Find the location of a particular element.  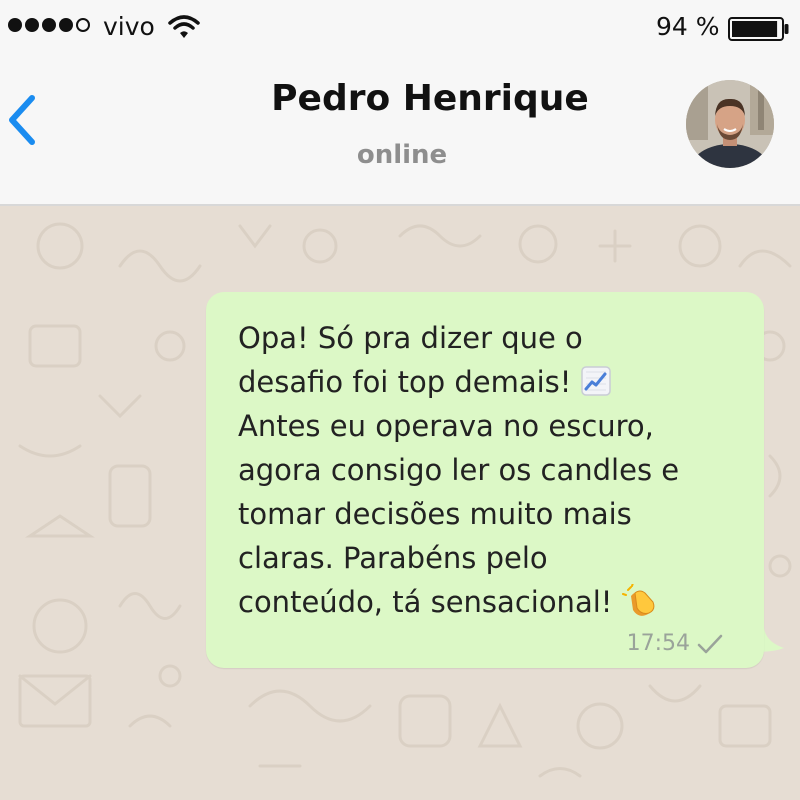

carrier-name: vivo is located at coordinates (129, 26).